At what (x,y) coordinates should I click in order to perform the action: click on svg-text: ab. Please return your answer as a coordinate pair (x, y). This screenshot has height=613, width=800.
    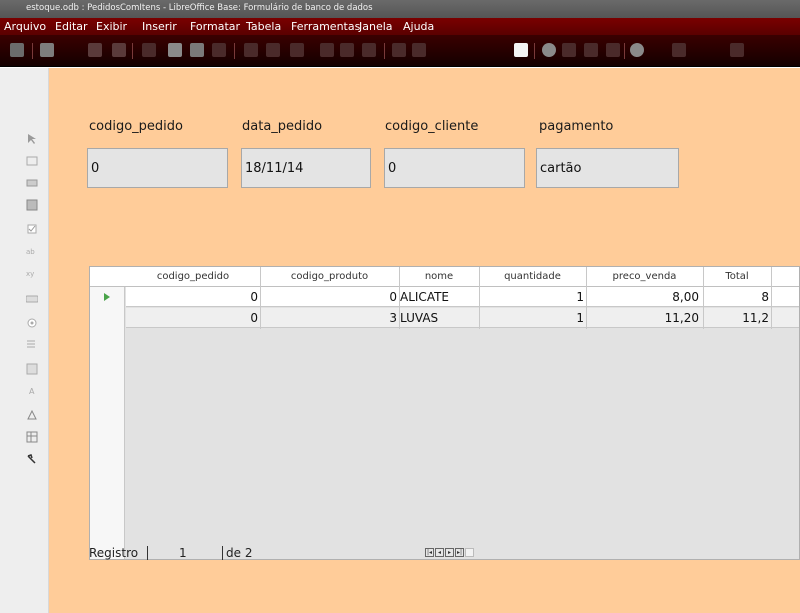
    Looking at the image, I should click on (30, 252).